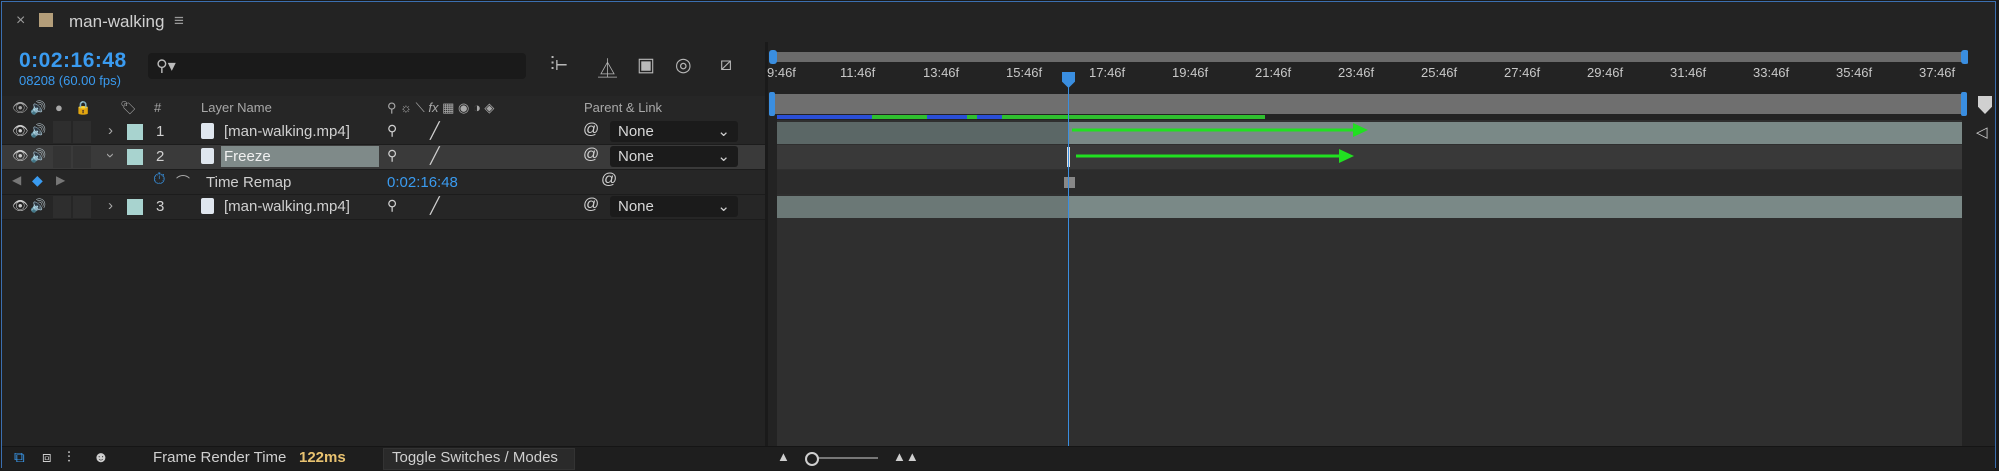 This screenshot has width=1999, height=471. Describe the element at coordinates (383, 157) in the screenshot. I see `layer-row-selected: 👁 🔊 › 2 Freeze ⚲ ╱ @ None ⌄` at that location.